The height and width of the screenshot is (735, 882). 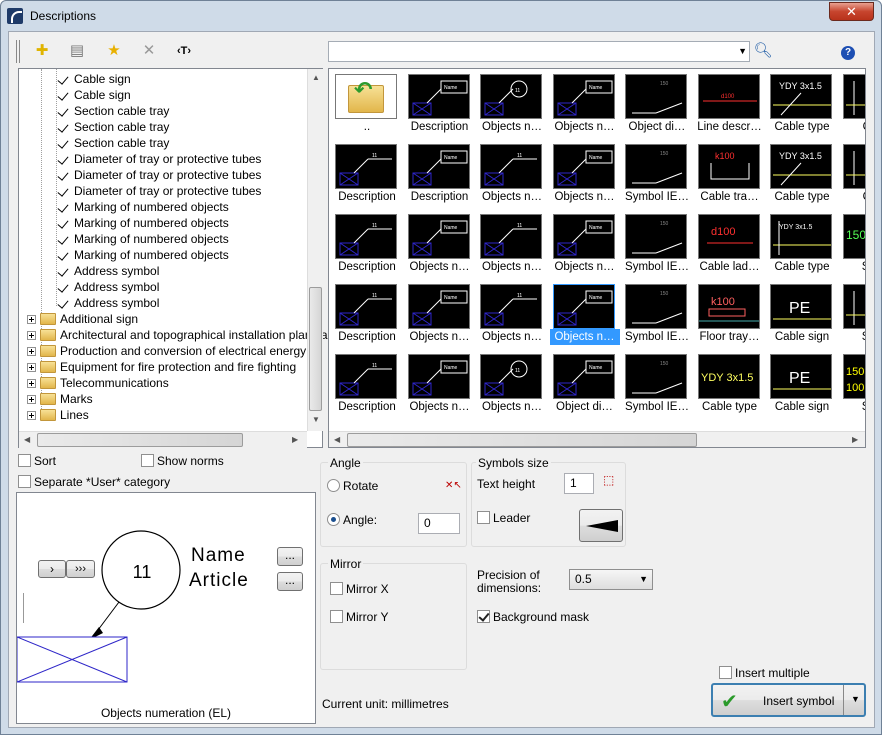 I want to click on text-height-input: 1, so click(x=579, y=483).